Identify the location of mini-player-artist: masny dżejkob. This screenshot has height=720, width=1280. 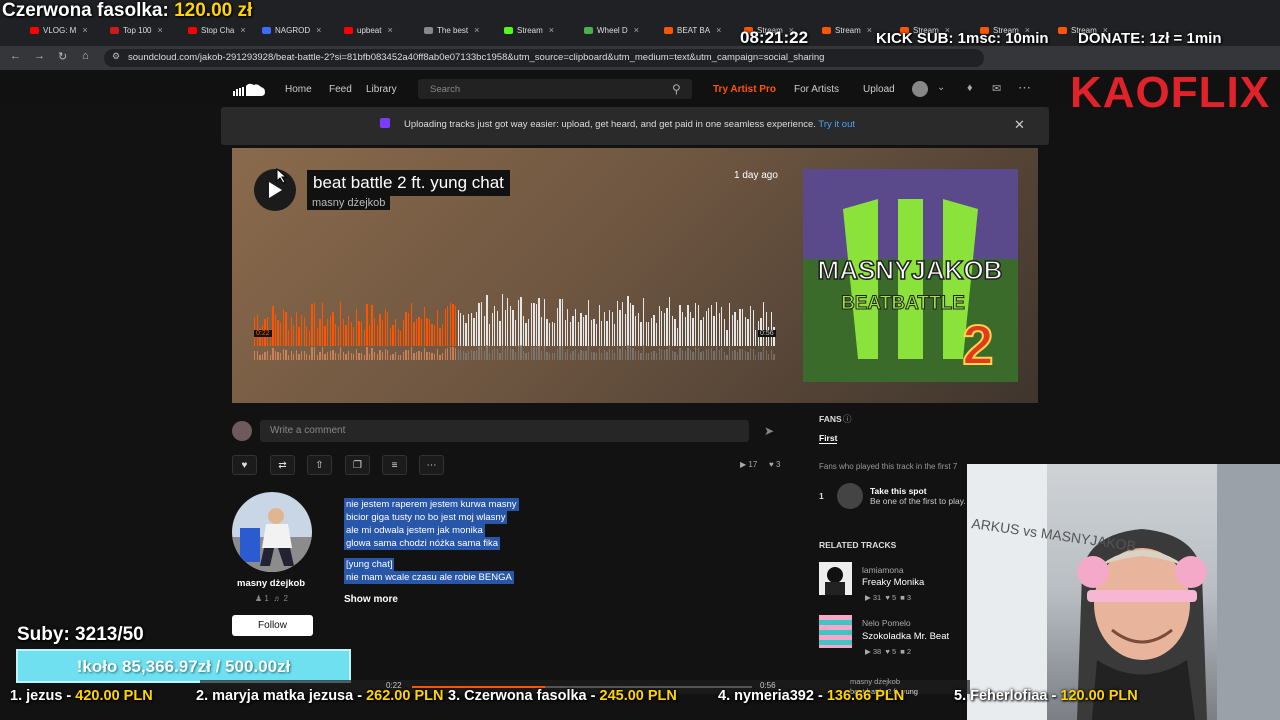
(875, 681).